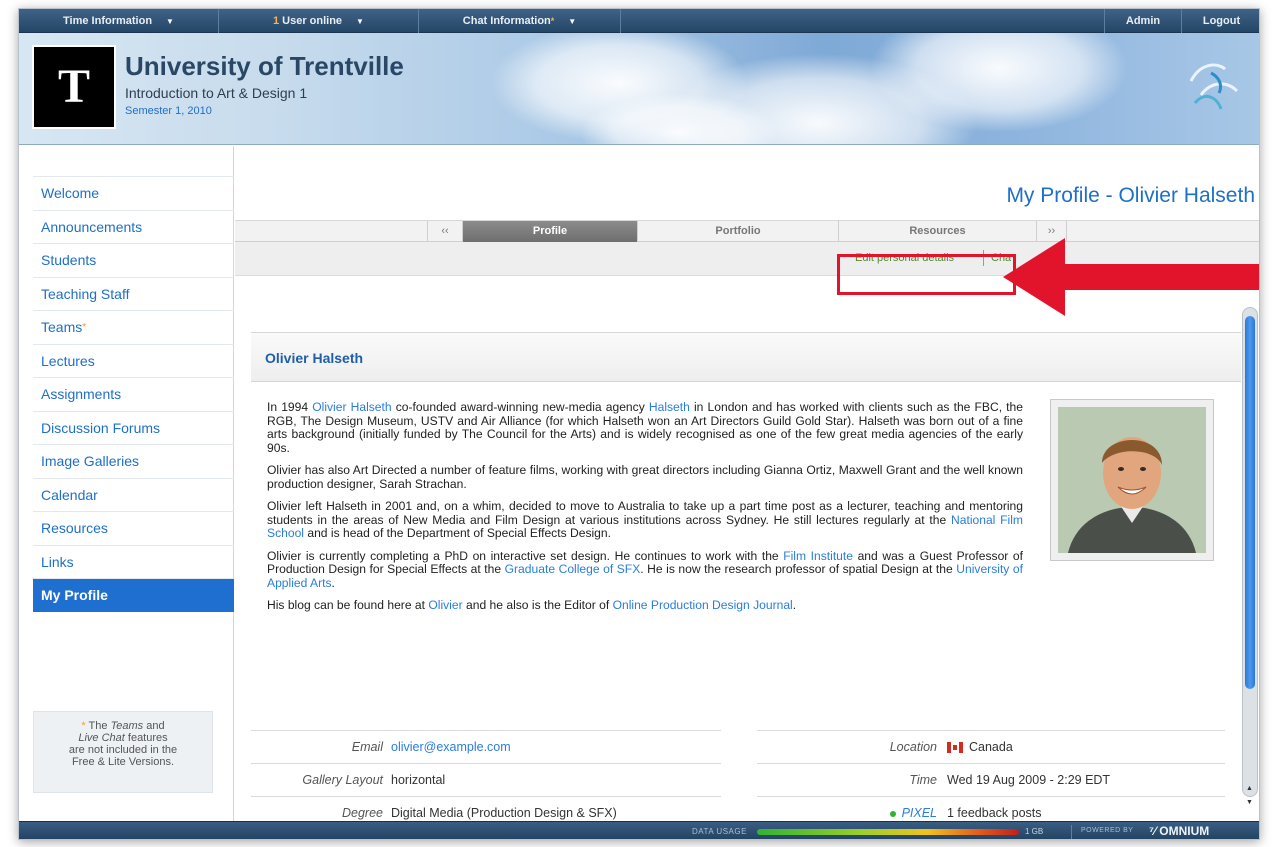 The image size is (1273, 847). I want to click on users-online-label: User online, so click(312, 21).